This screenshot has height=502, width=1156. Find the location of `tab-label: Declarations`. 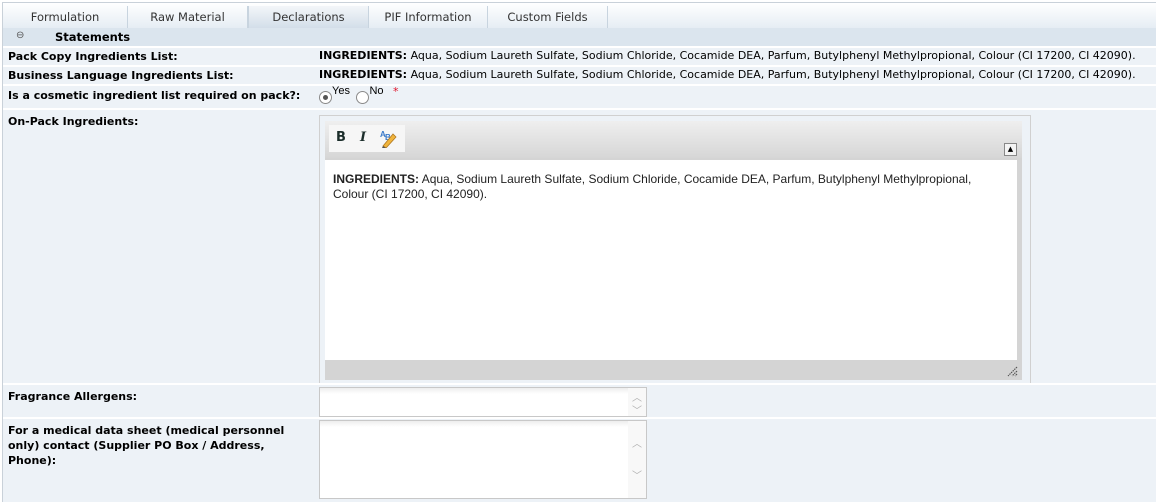

tab-label: Declarations is located at coordinates (308, 17).